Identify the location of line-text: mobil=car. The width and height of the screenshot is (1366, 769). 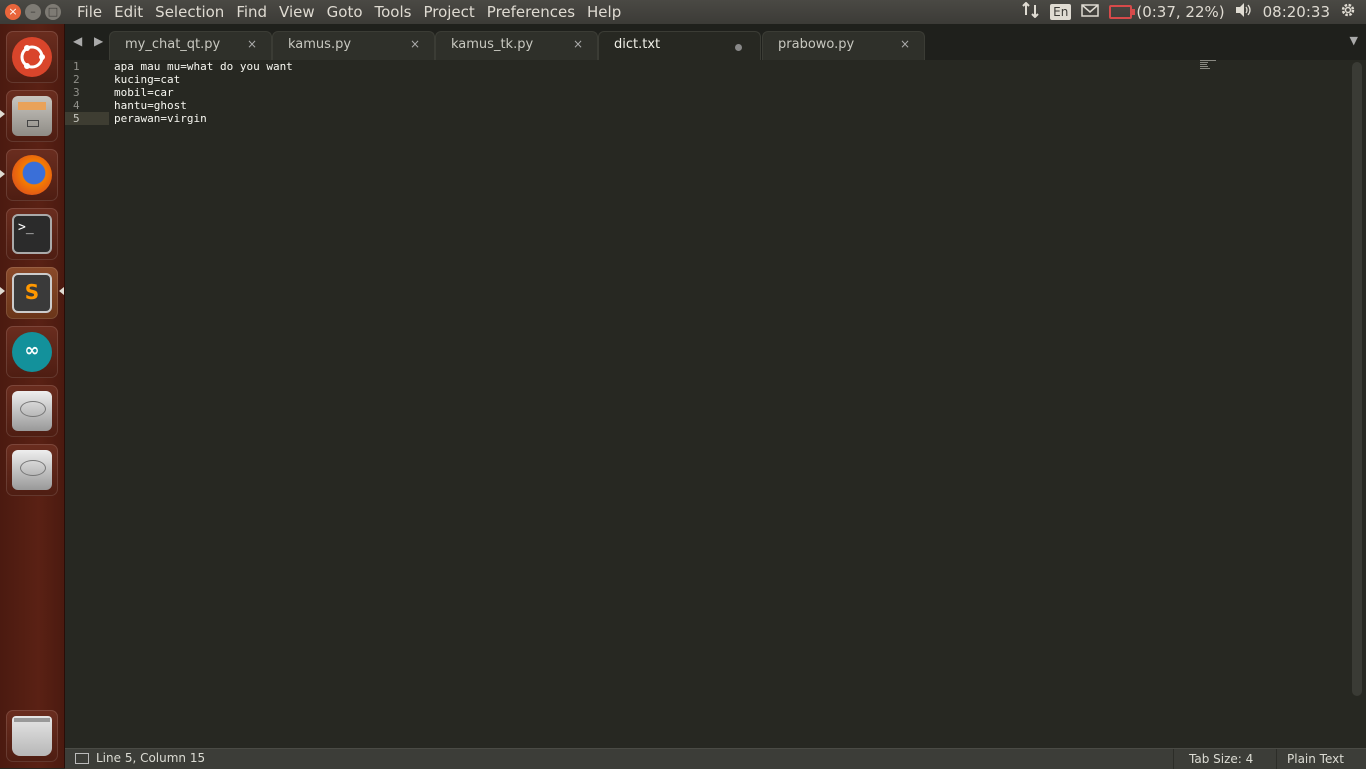
(144, 92).